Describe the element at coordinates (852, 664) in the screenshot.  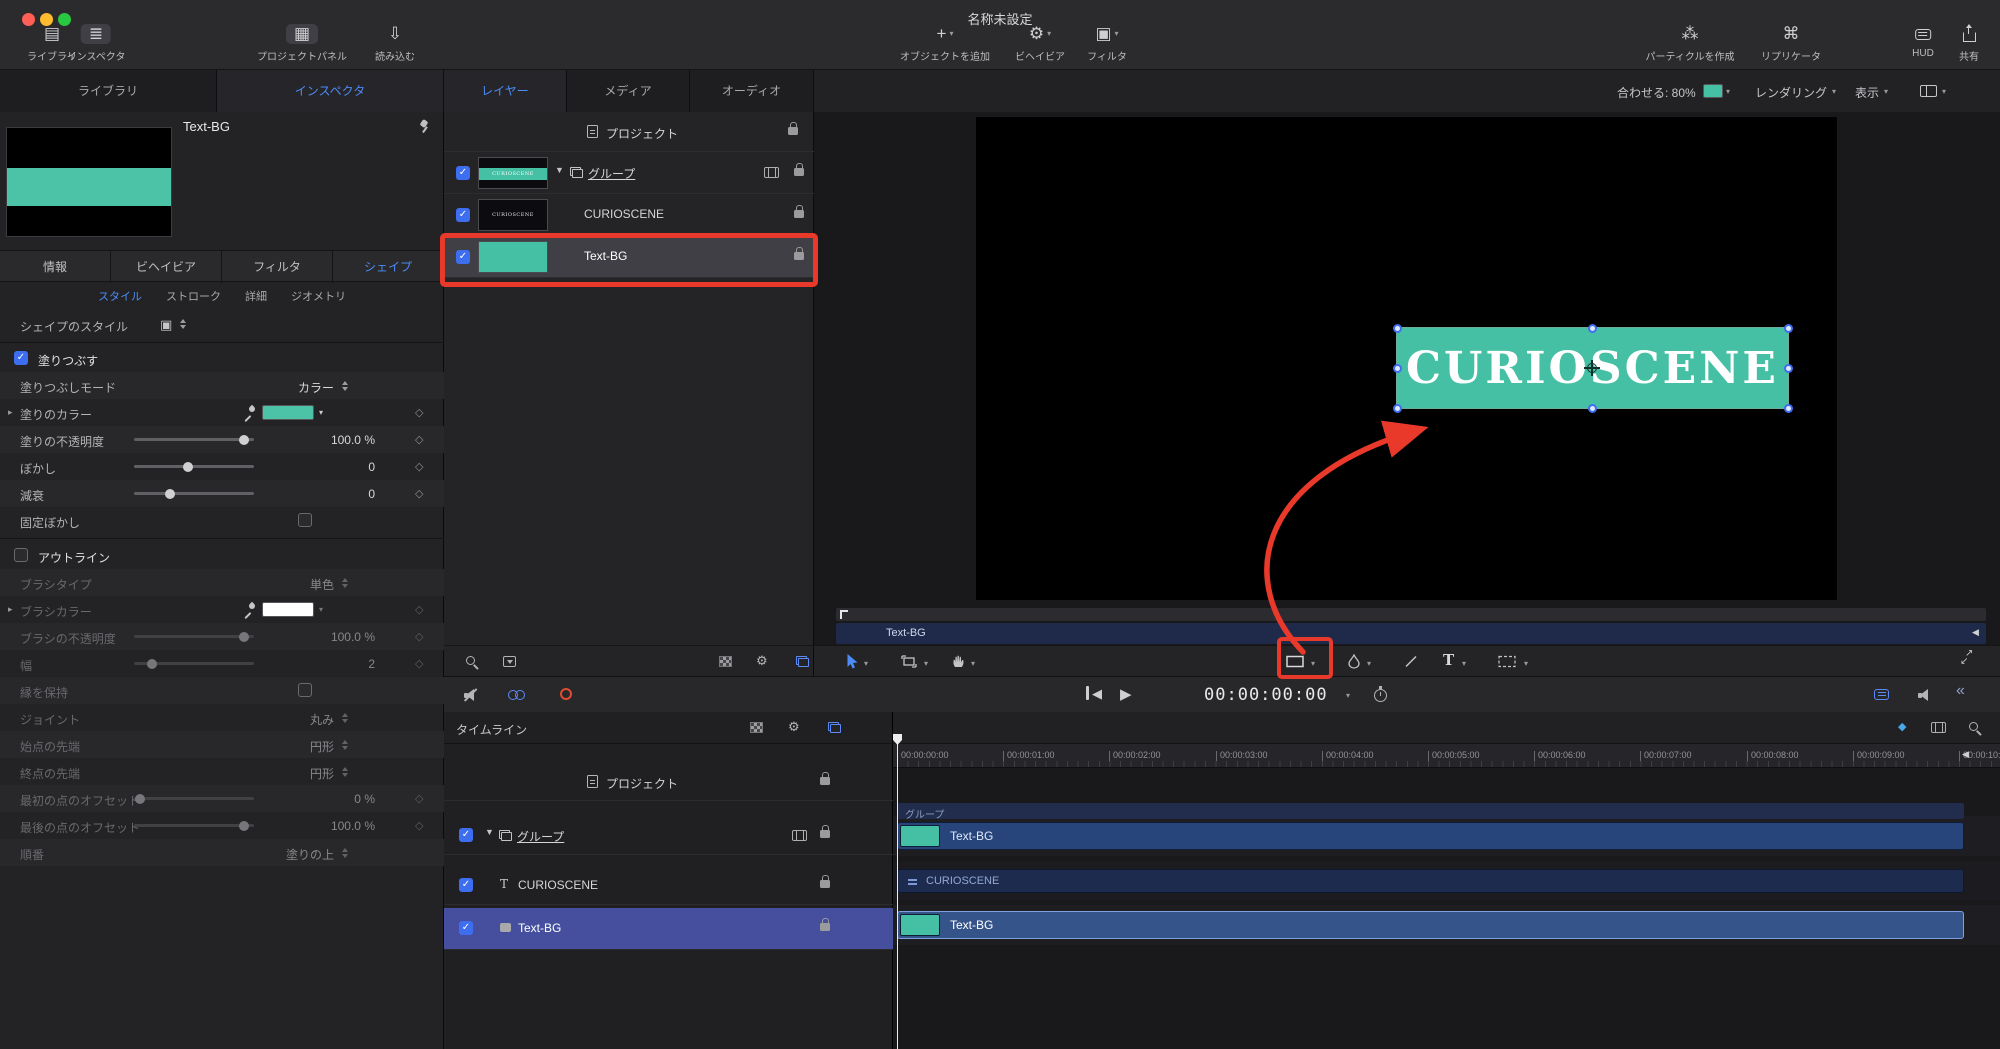
I see `select-tool` at that location.